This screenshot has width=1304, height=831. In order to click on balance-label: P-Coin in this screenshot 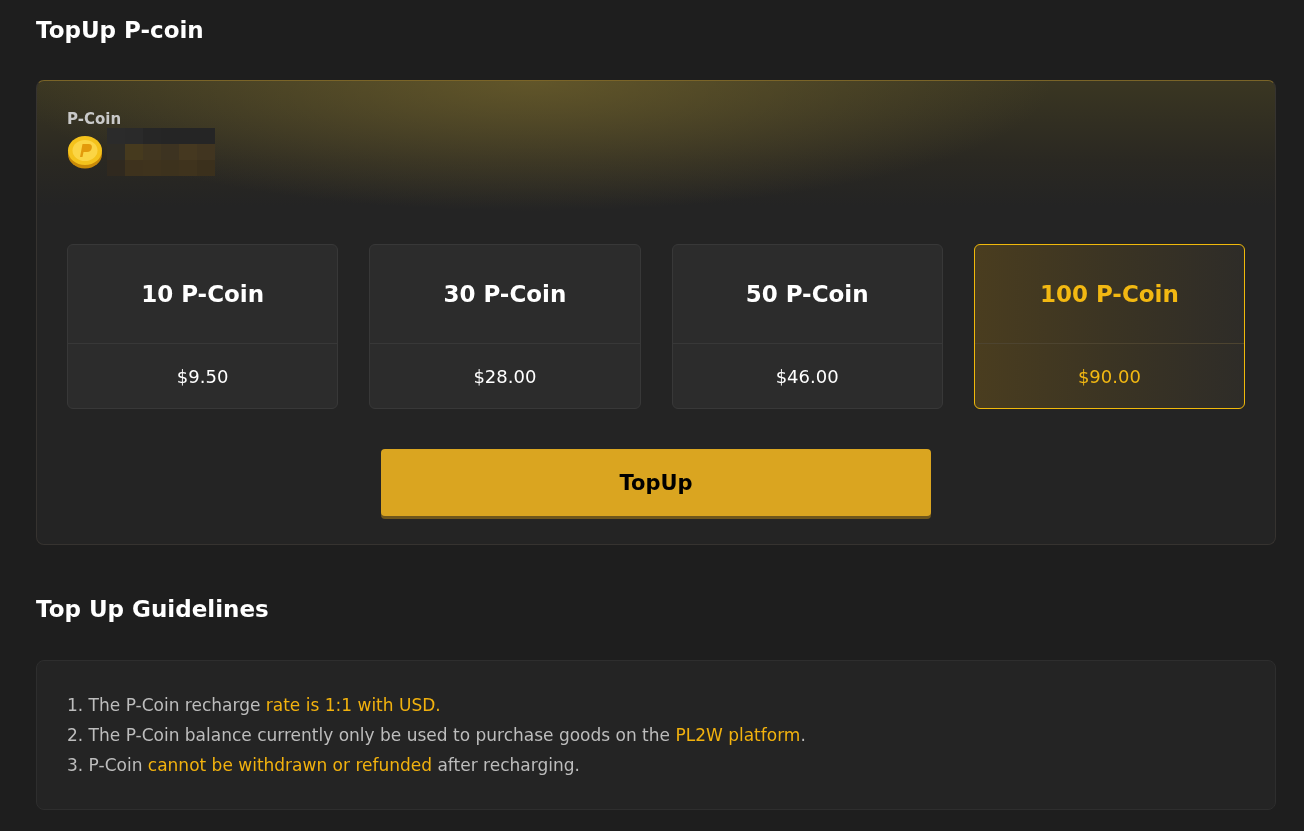, I will do `click(94, 119)`.